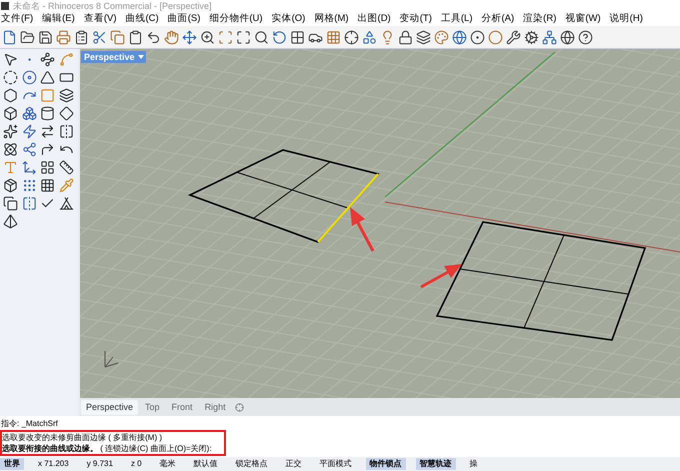  I want to click on wrench-icon, so click(513, 37).